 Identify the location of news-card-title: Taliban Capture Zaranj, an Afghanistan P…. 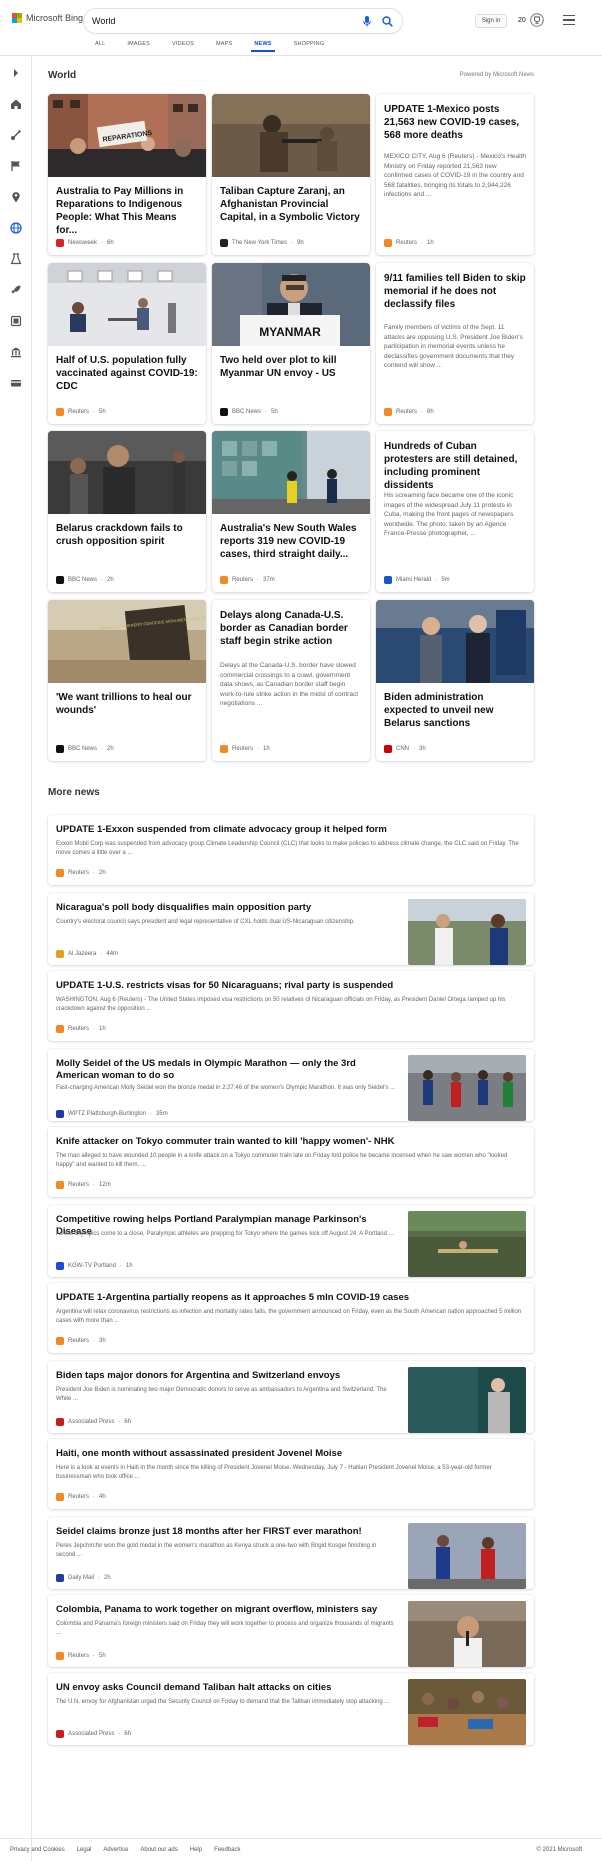
(291, 204).